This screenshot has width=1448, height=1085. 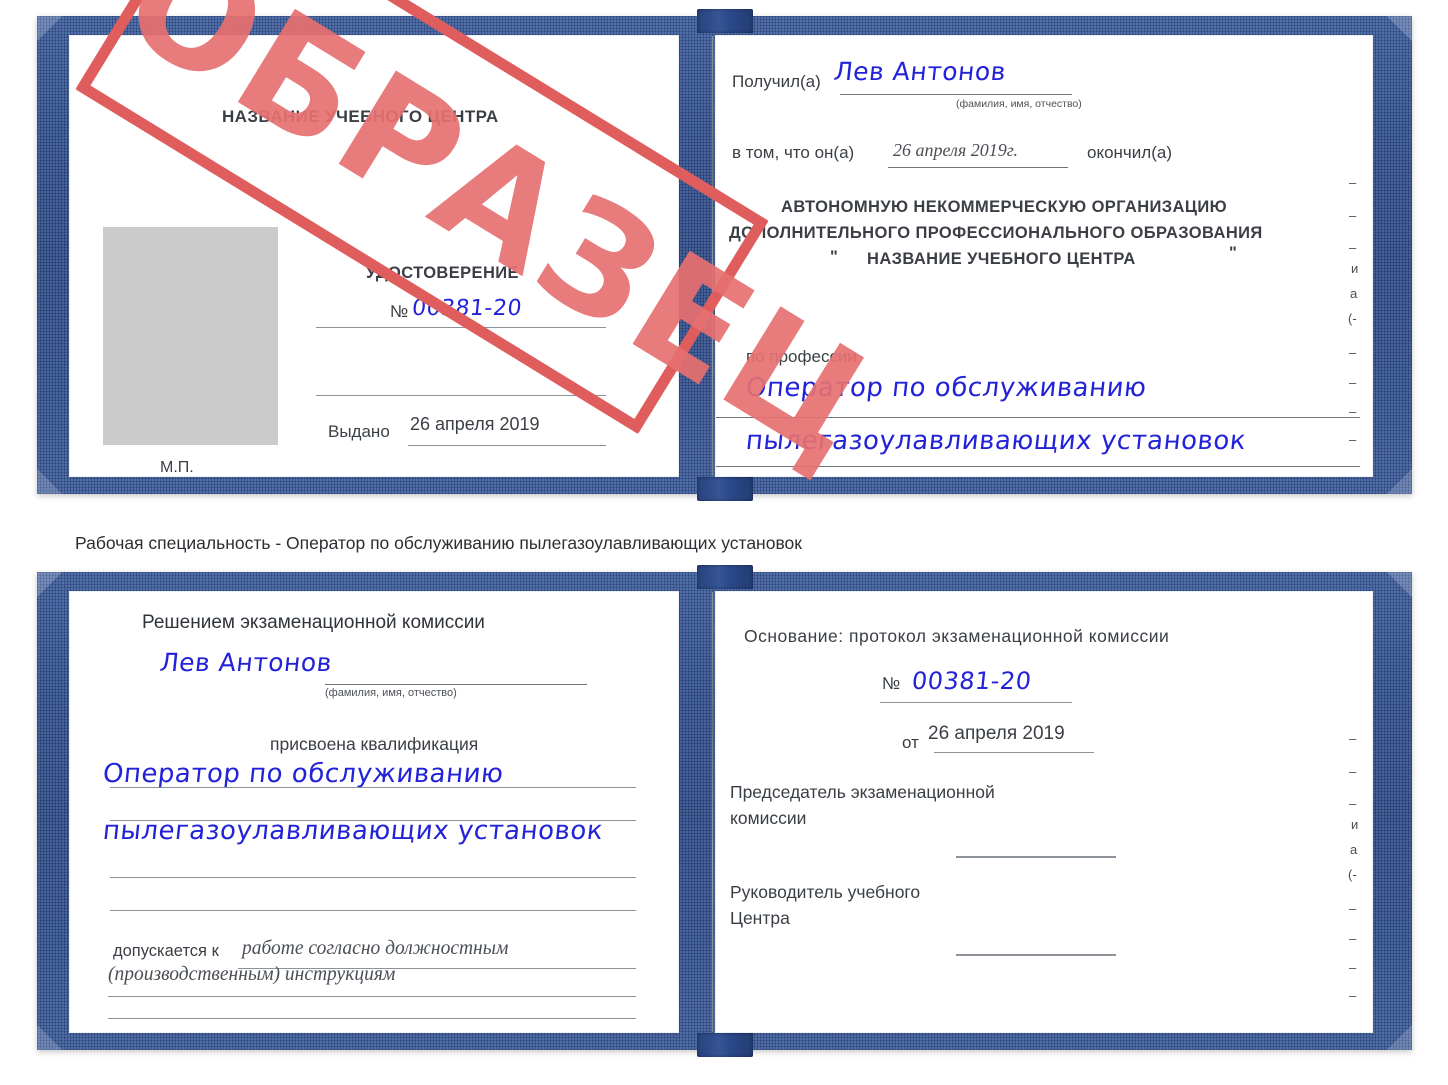 What do you see at coordinates (313, 622) in the screenshot?
I see `bottom-left-decision-title: Решением экзаменационной комиссии` at bounding box center [313, 622].